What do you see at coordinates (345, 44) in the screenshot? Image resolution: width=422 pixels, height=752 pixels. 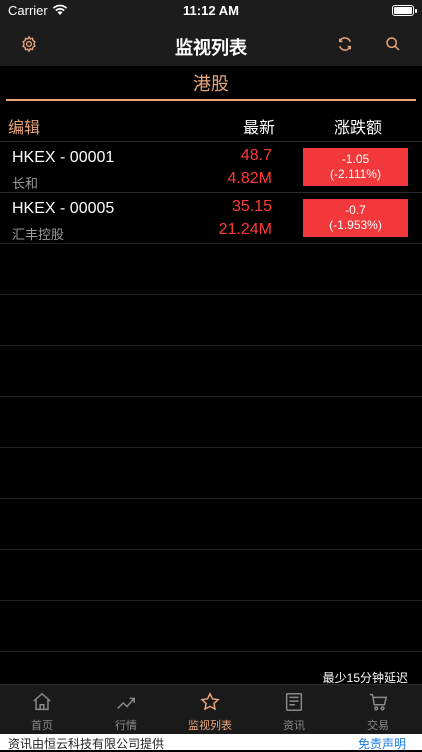 I see `refresh-icon` at bounding box center [345, 44].